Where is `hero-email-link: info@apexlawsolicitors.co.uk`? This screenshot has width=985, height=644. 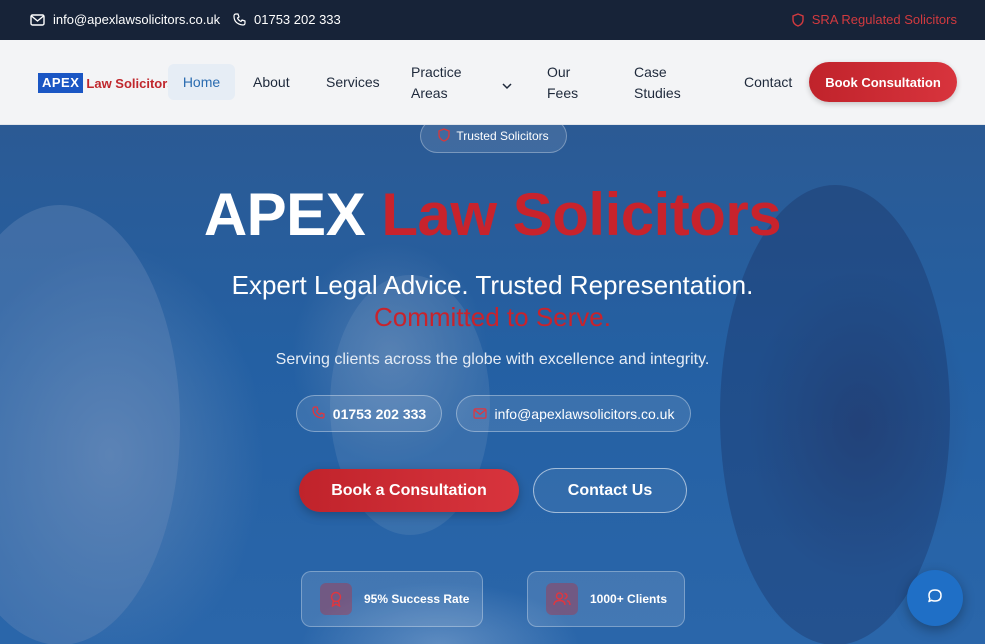 hero-email-link: info@apexlawsolicitors.co.uk is located at coordinates (573, 413).